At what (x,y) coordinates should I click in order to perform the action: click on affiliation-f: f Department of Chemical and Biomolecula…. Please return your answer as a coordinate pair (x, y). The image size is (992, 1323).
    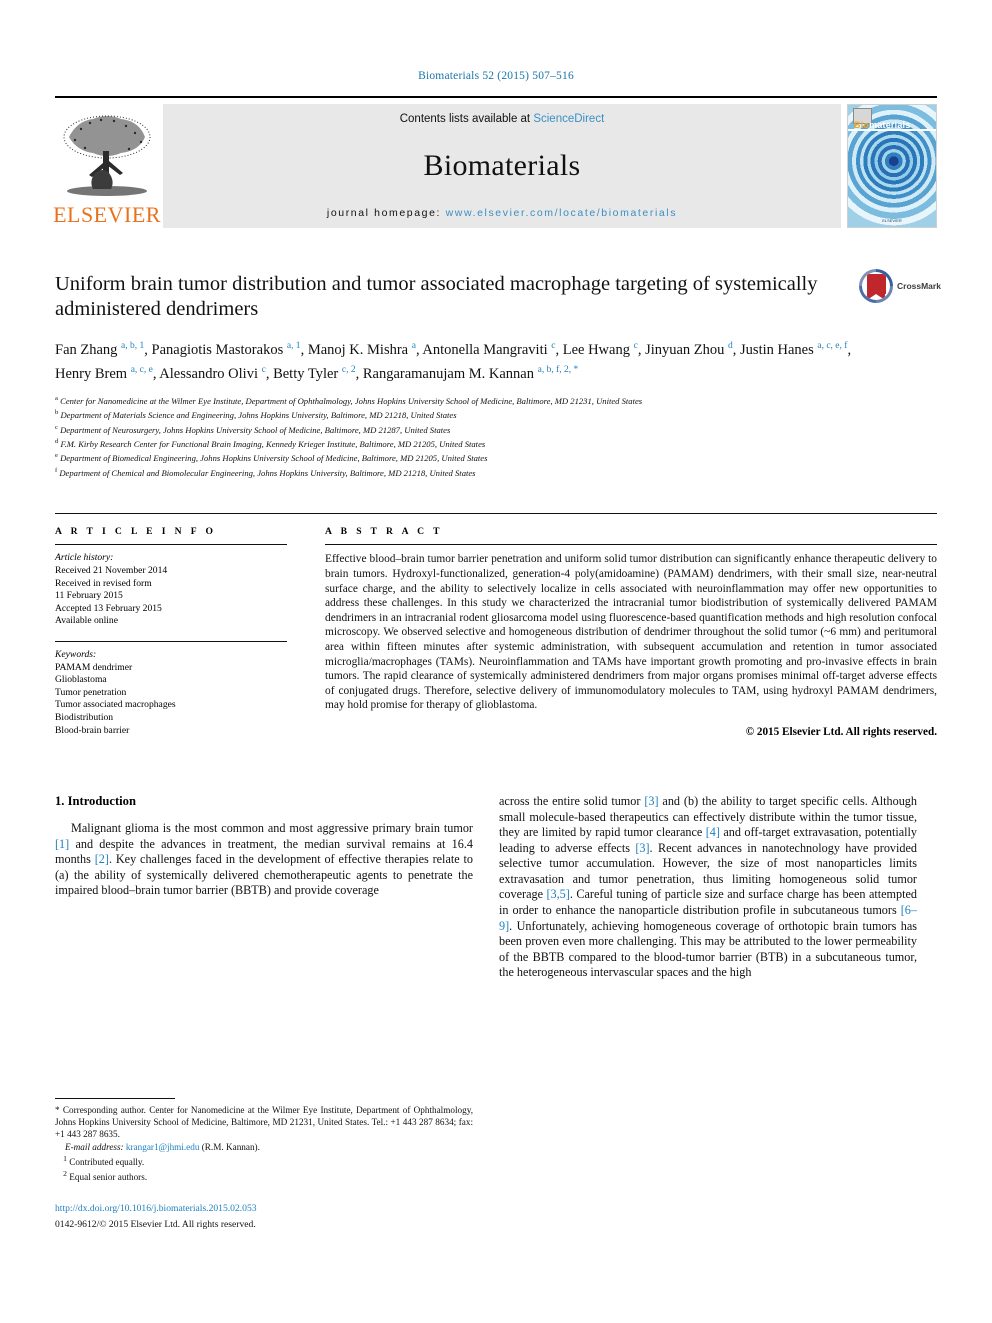
    Looking at the image, I should click on (475, 472).